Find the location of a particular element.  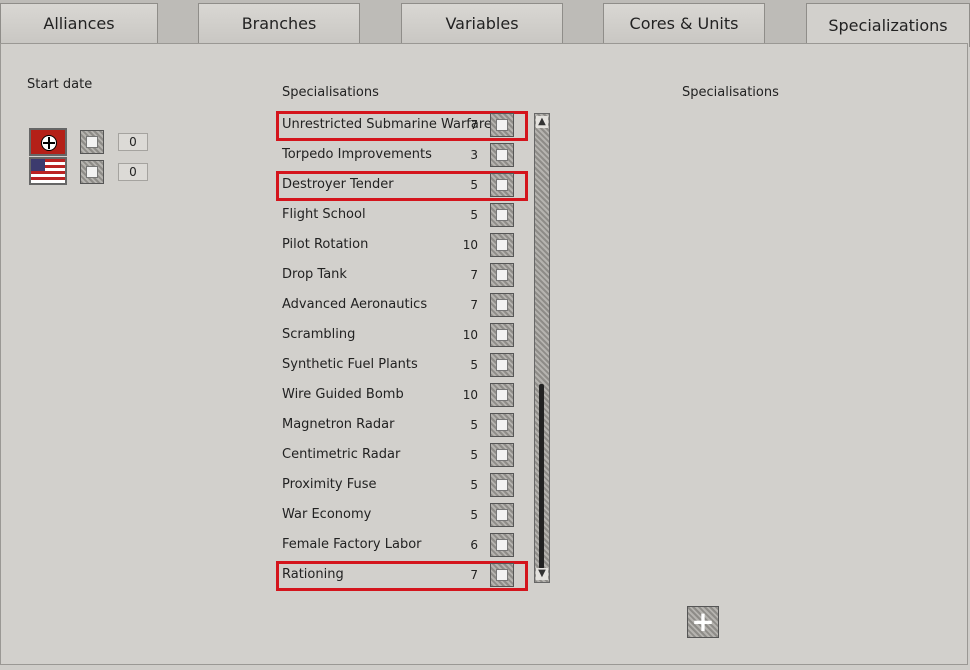

spec-item-label: Drop Tank is located at coordinates (314, 274).